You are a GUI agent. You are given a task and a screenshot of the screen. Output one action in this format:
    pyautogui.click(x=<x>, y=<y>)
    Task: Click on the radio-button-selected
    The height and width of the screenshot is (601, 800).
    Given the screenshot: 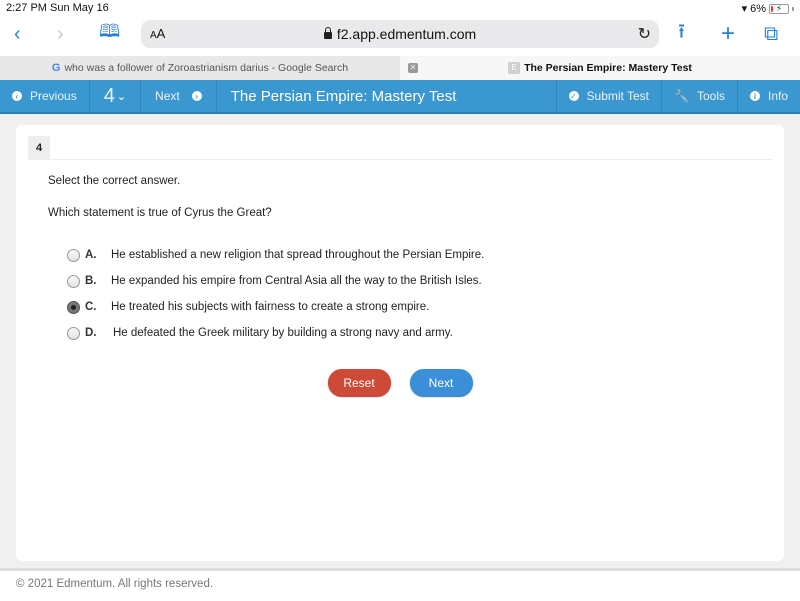 What is the action you would take?
    pyautogui.click(x=73, y=307)
    